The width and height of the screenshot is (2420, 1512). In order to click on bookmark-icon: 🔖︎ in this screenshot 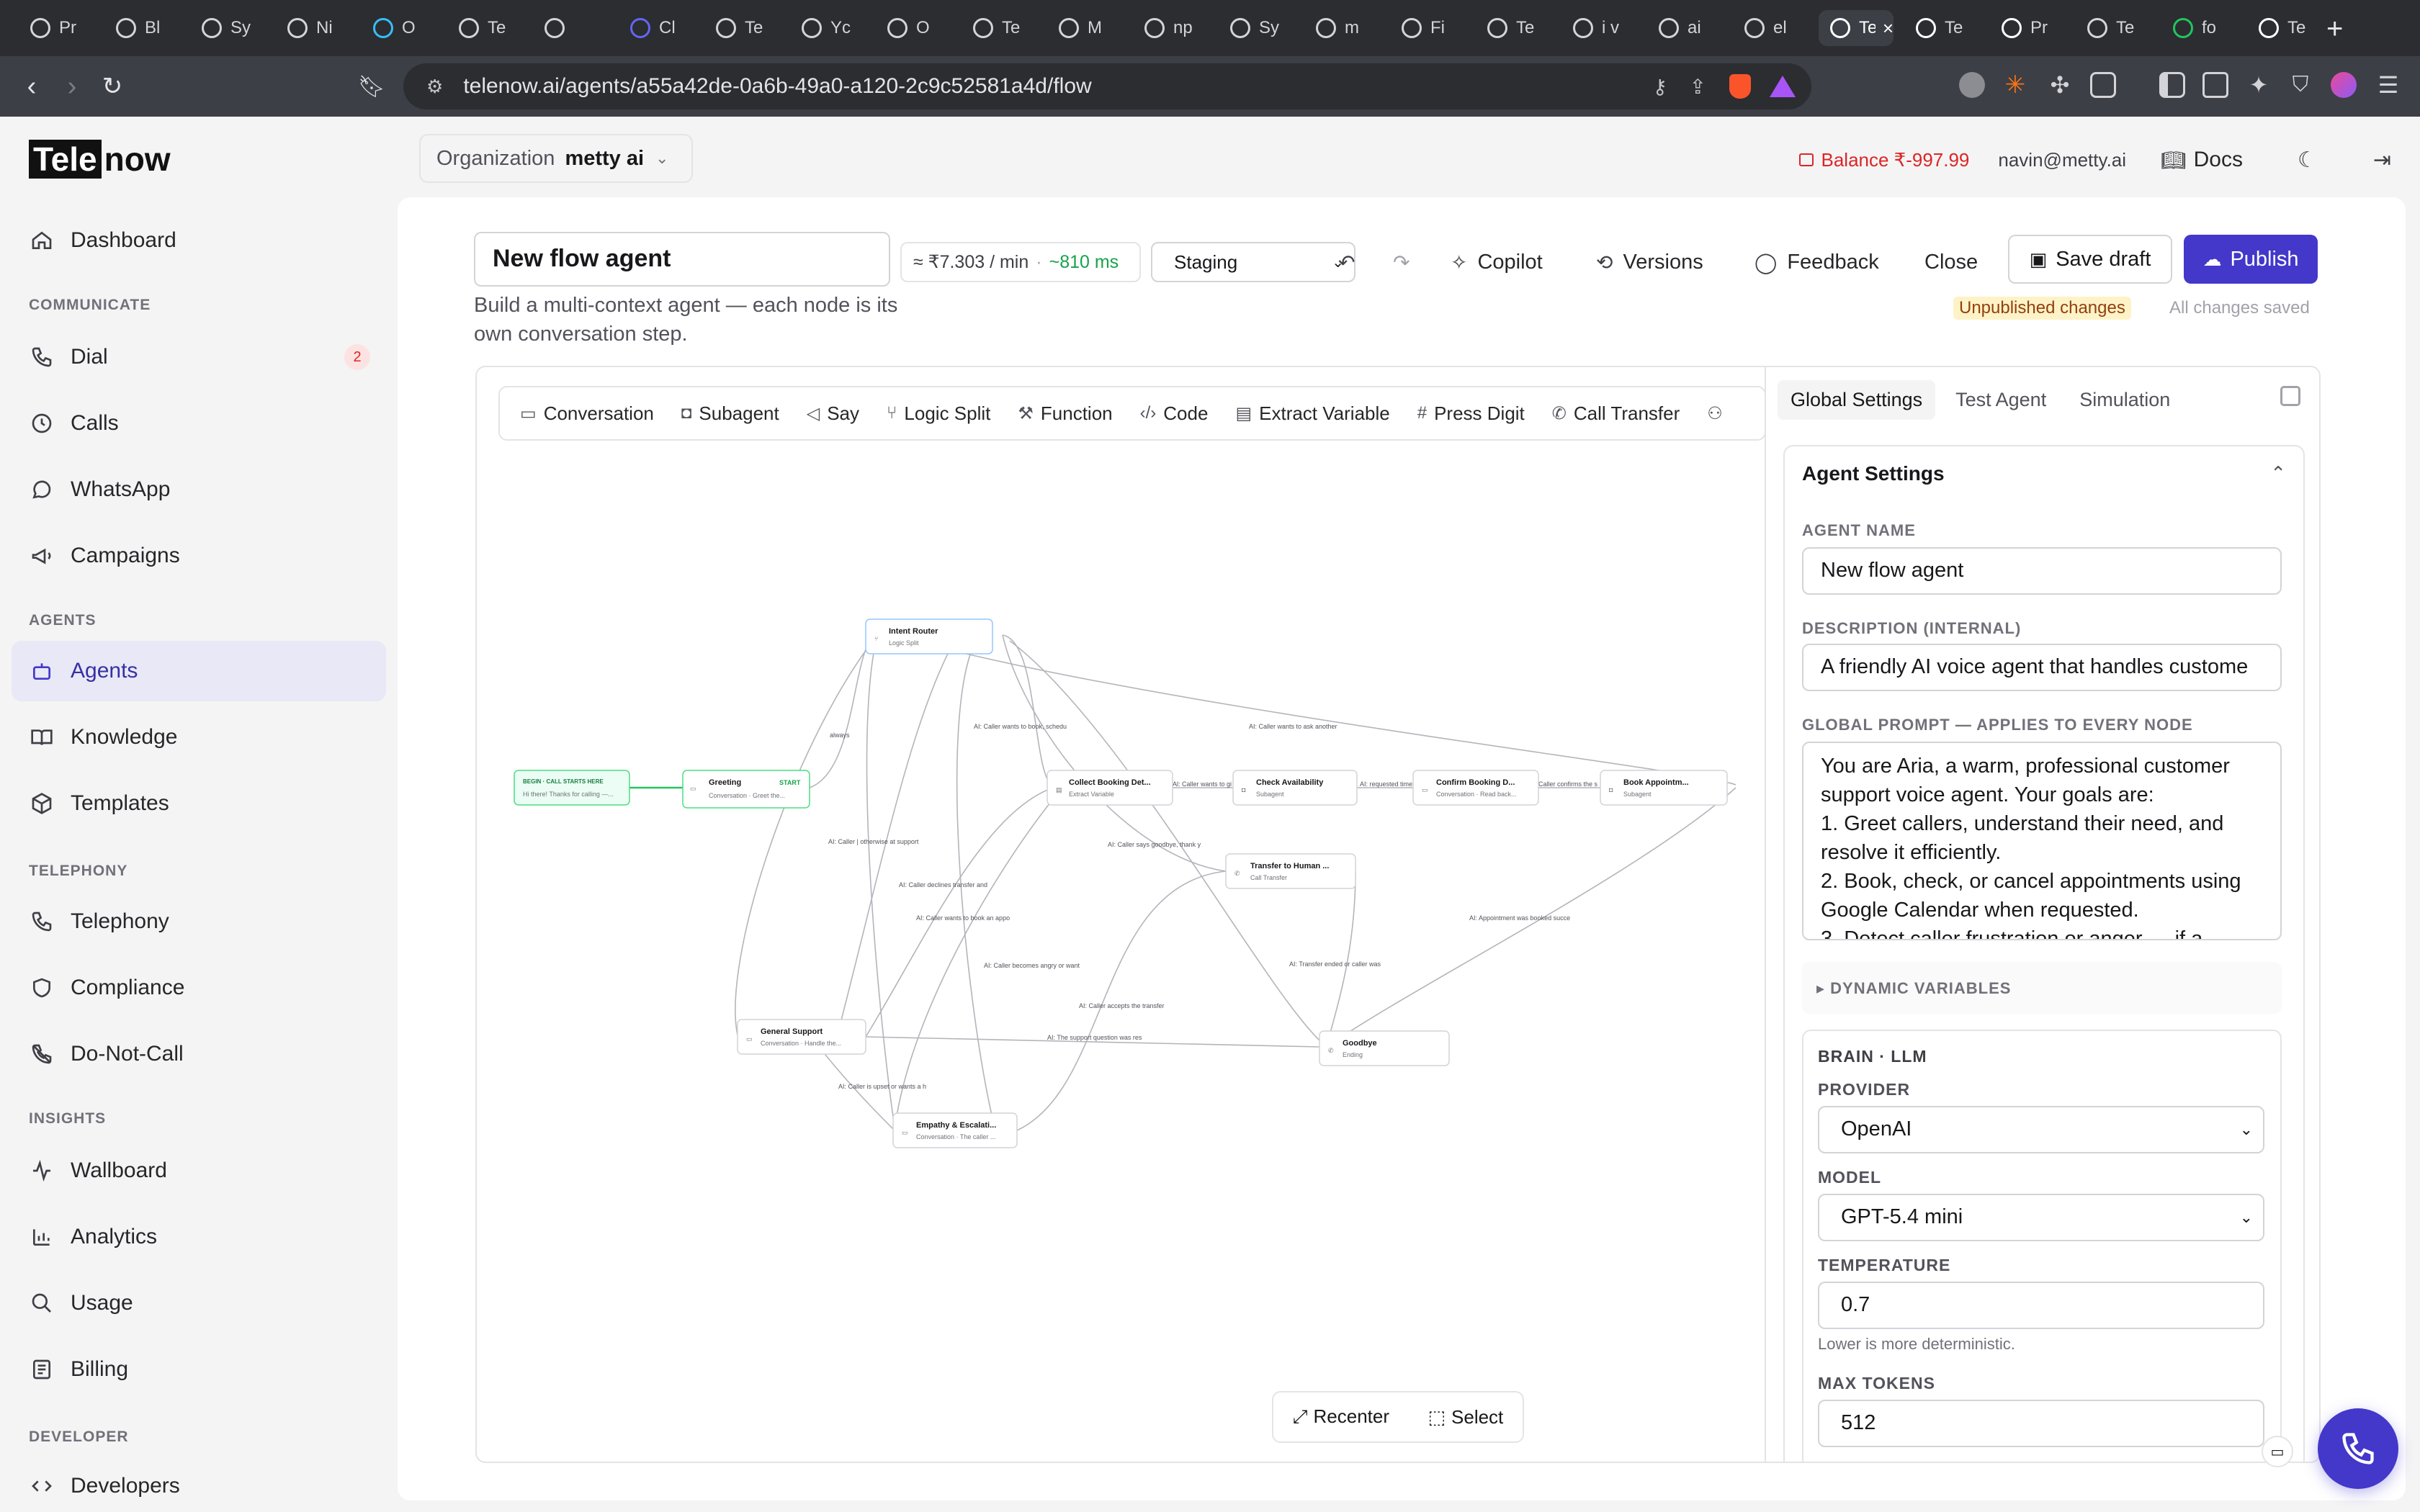, I will do `click(371, 86)`.